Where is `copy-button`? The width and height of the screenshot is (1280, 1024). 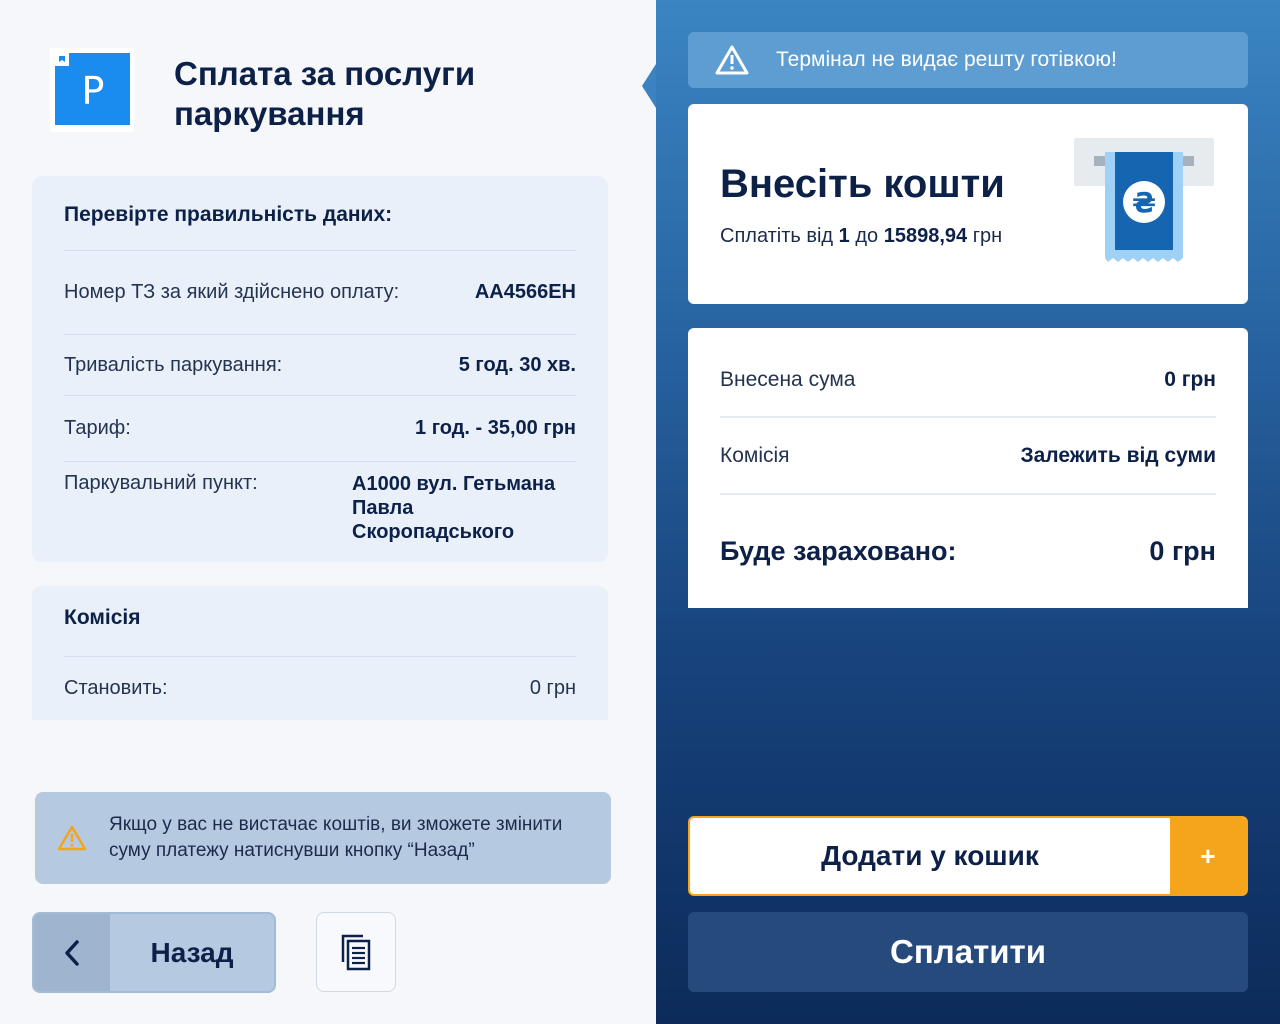 copy-button is located at coordinates (356, 952).